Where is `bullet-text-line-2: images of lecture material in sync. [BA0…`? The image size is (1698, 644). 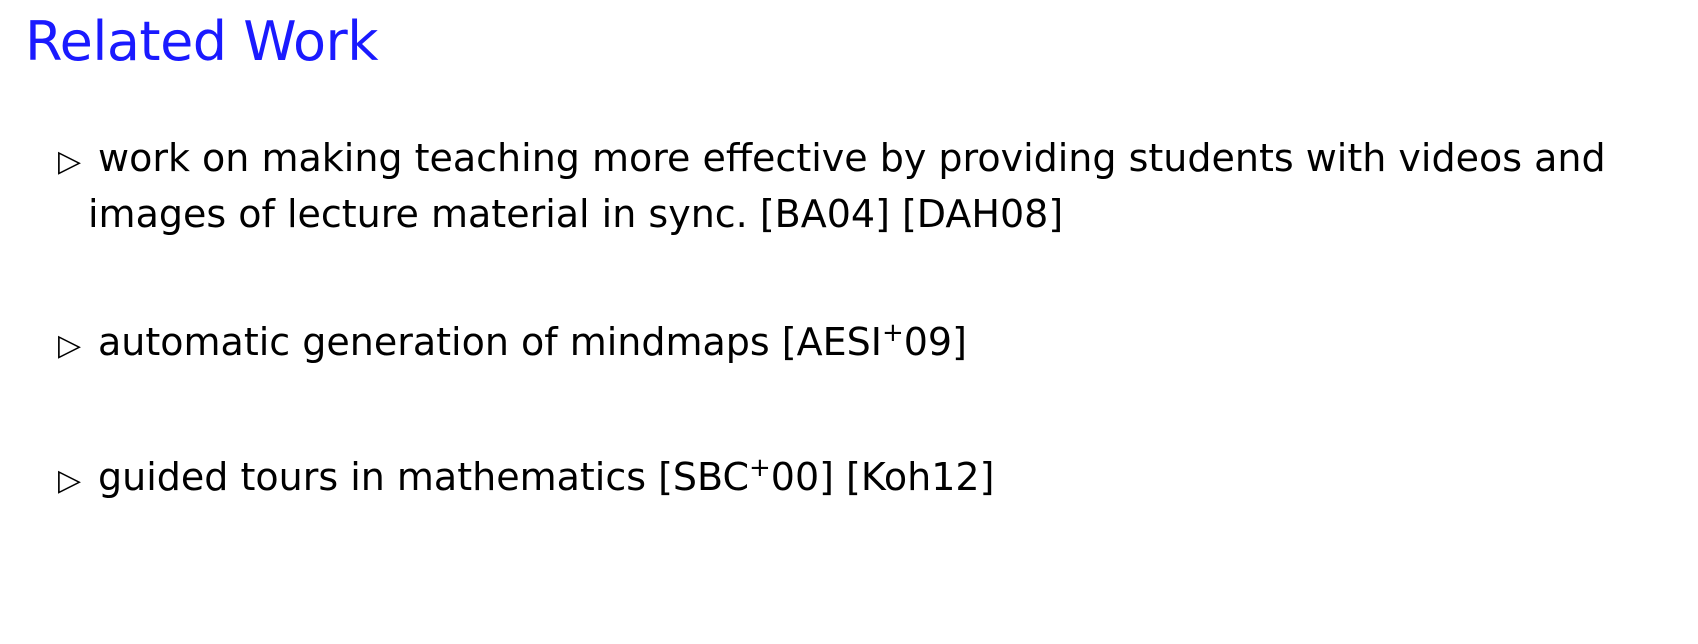
bullet-text-line-2: images of lecture material in sync. [BA0… is located at coordinates (576, 214).